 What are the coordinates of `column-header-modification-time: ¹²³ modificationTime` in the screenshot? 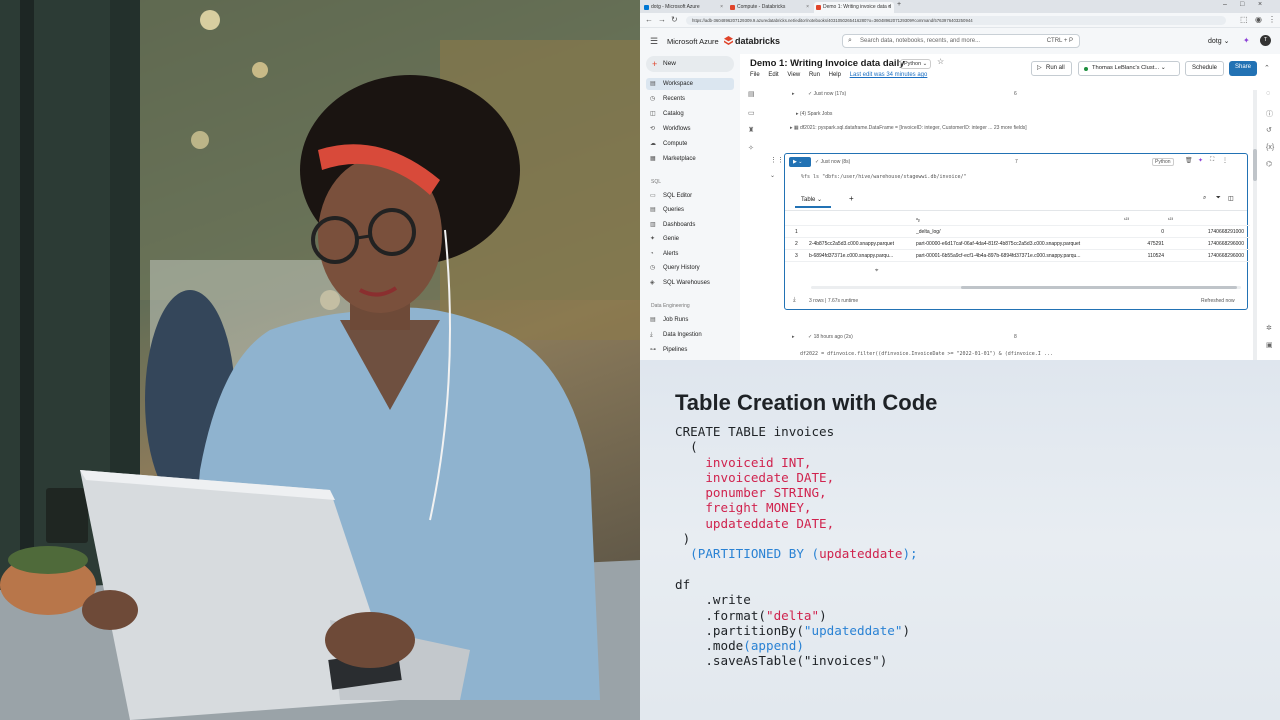 It's located at (1170, 220).